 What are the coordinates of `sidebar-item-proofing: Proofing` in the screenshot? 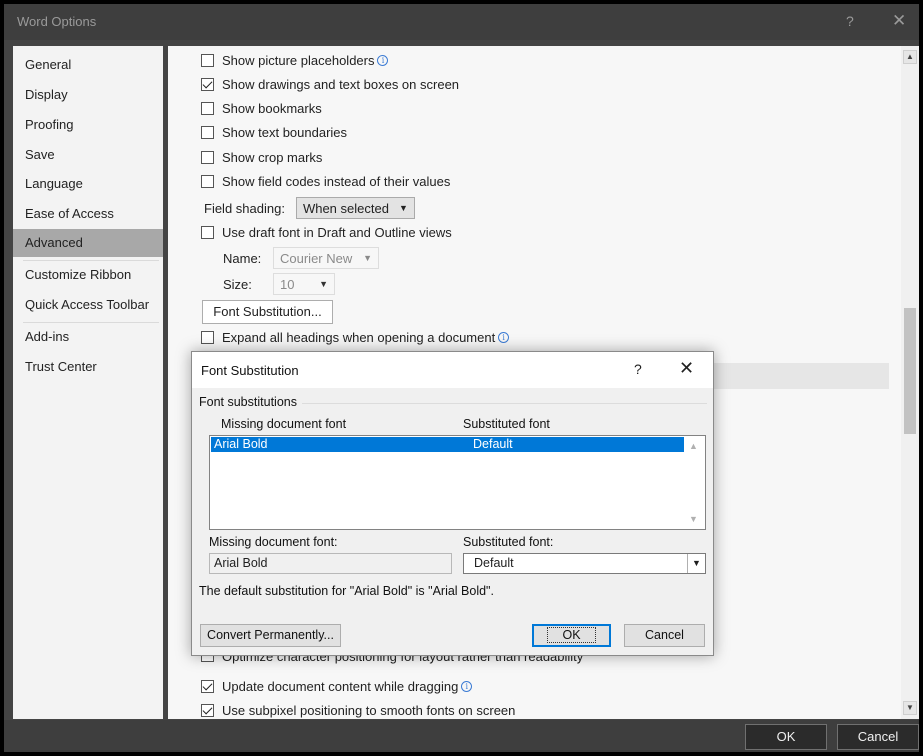 It's located at (88, 125).